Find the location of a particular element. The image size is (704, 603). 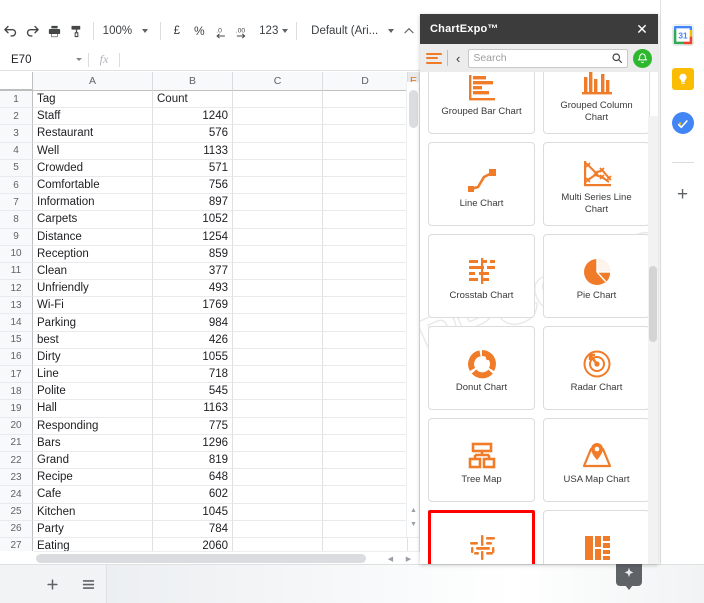

cell-c6 is located at coordinates (278, 185).